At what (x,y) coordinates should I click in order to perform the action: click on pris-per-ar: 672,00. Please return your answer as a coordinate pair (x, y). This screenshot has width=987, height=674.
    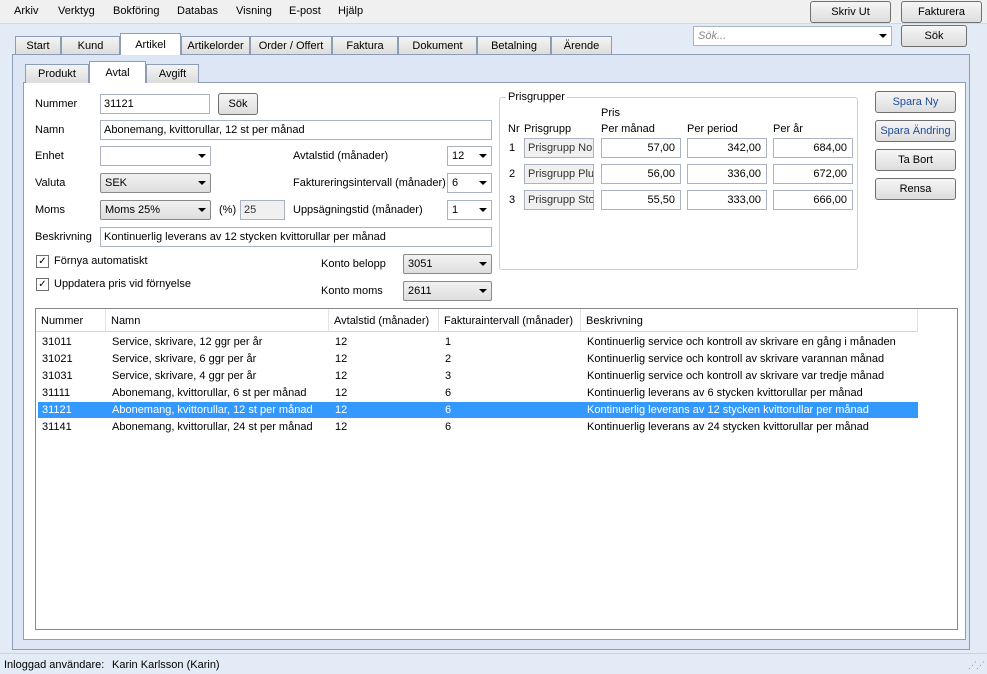
    Looking at the image, I should click on (813, 174).